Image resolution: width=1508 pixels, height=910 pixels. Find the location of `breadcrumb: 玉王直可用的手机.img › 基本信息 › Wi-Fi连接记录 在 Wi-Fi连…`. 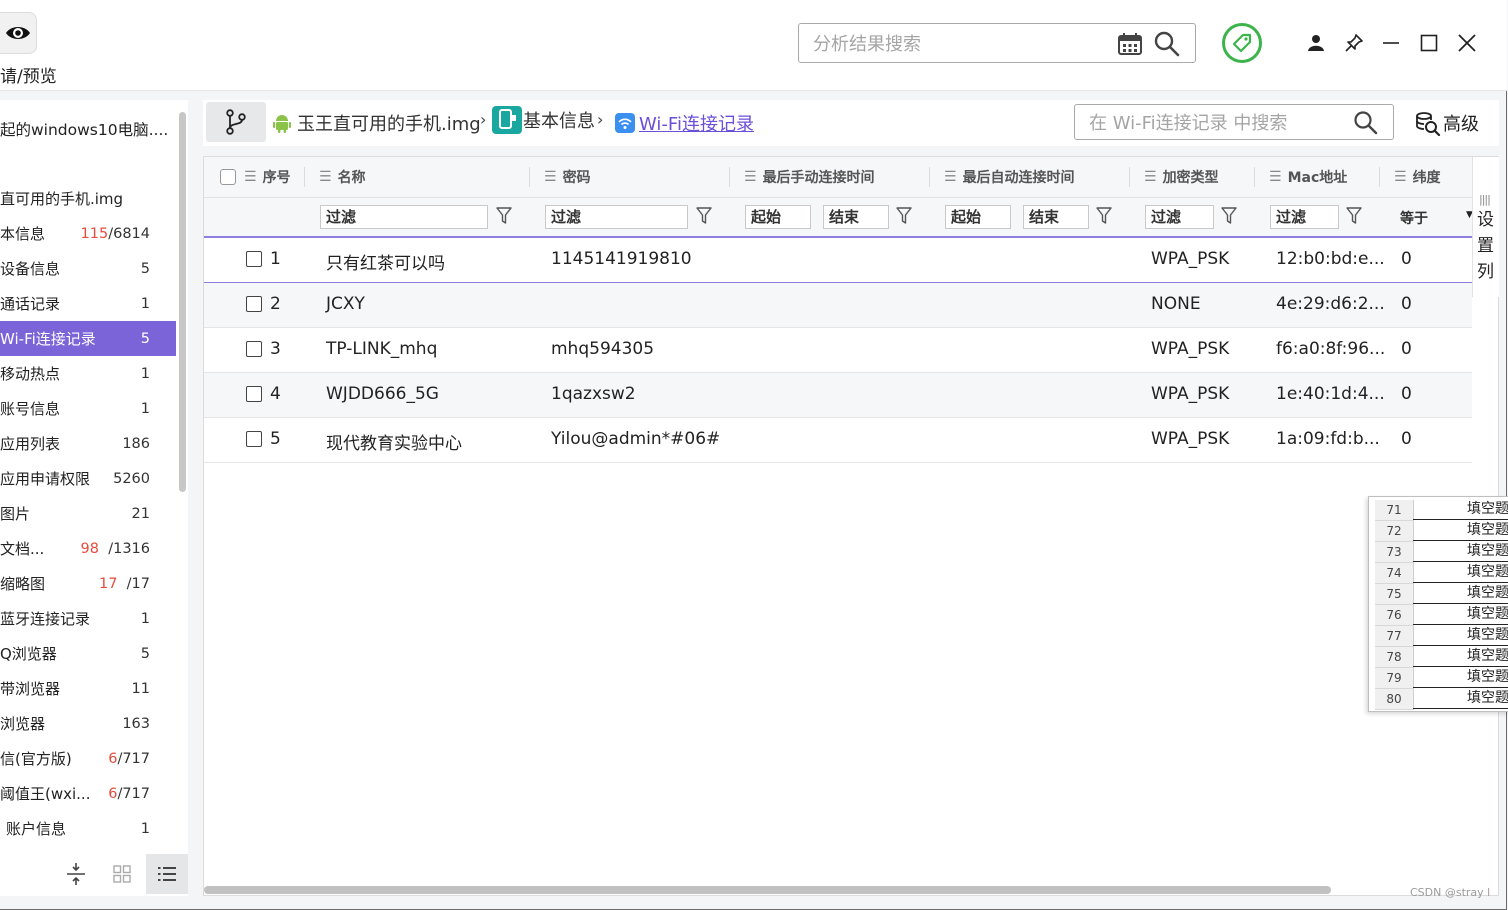

breadcrumb: 玉王直可用的手机.img › 基本信息 › Wi-Fi连接记录 在 Wi-Fi连… is located at coordinates (851, 123).